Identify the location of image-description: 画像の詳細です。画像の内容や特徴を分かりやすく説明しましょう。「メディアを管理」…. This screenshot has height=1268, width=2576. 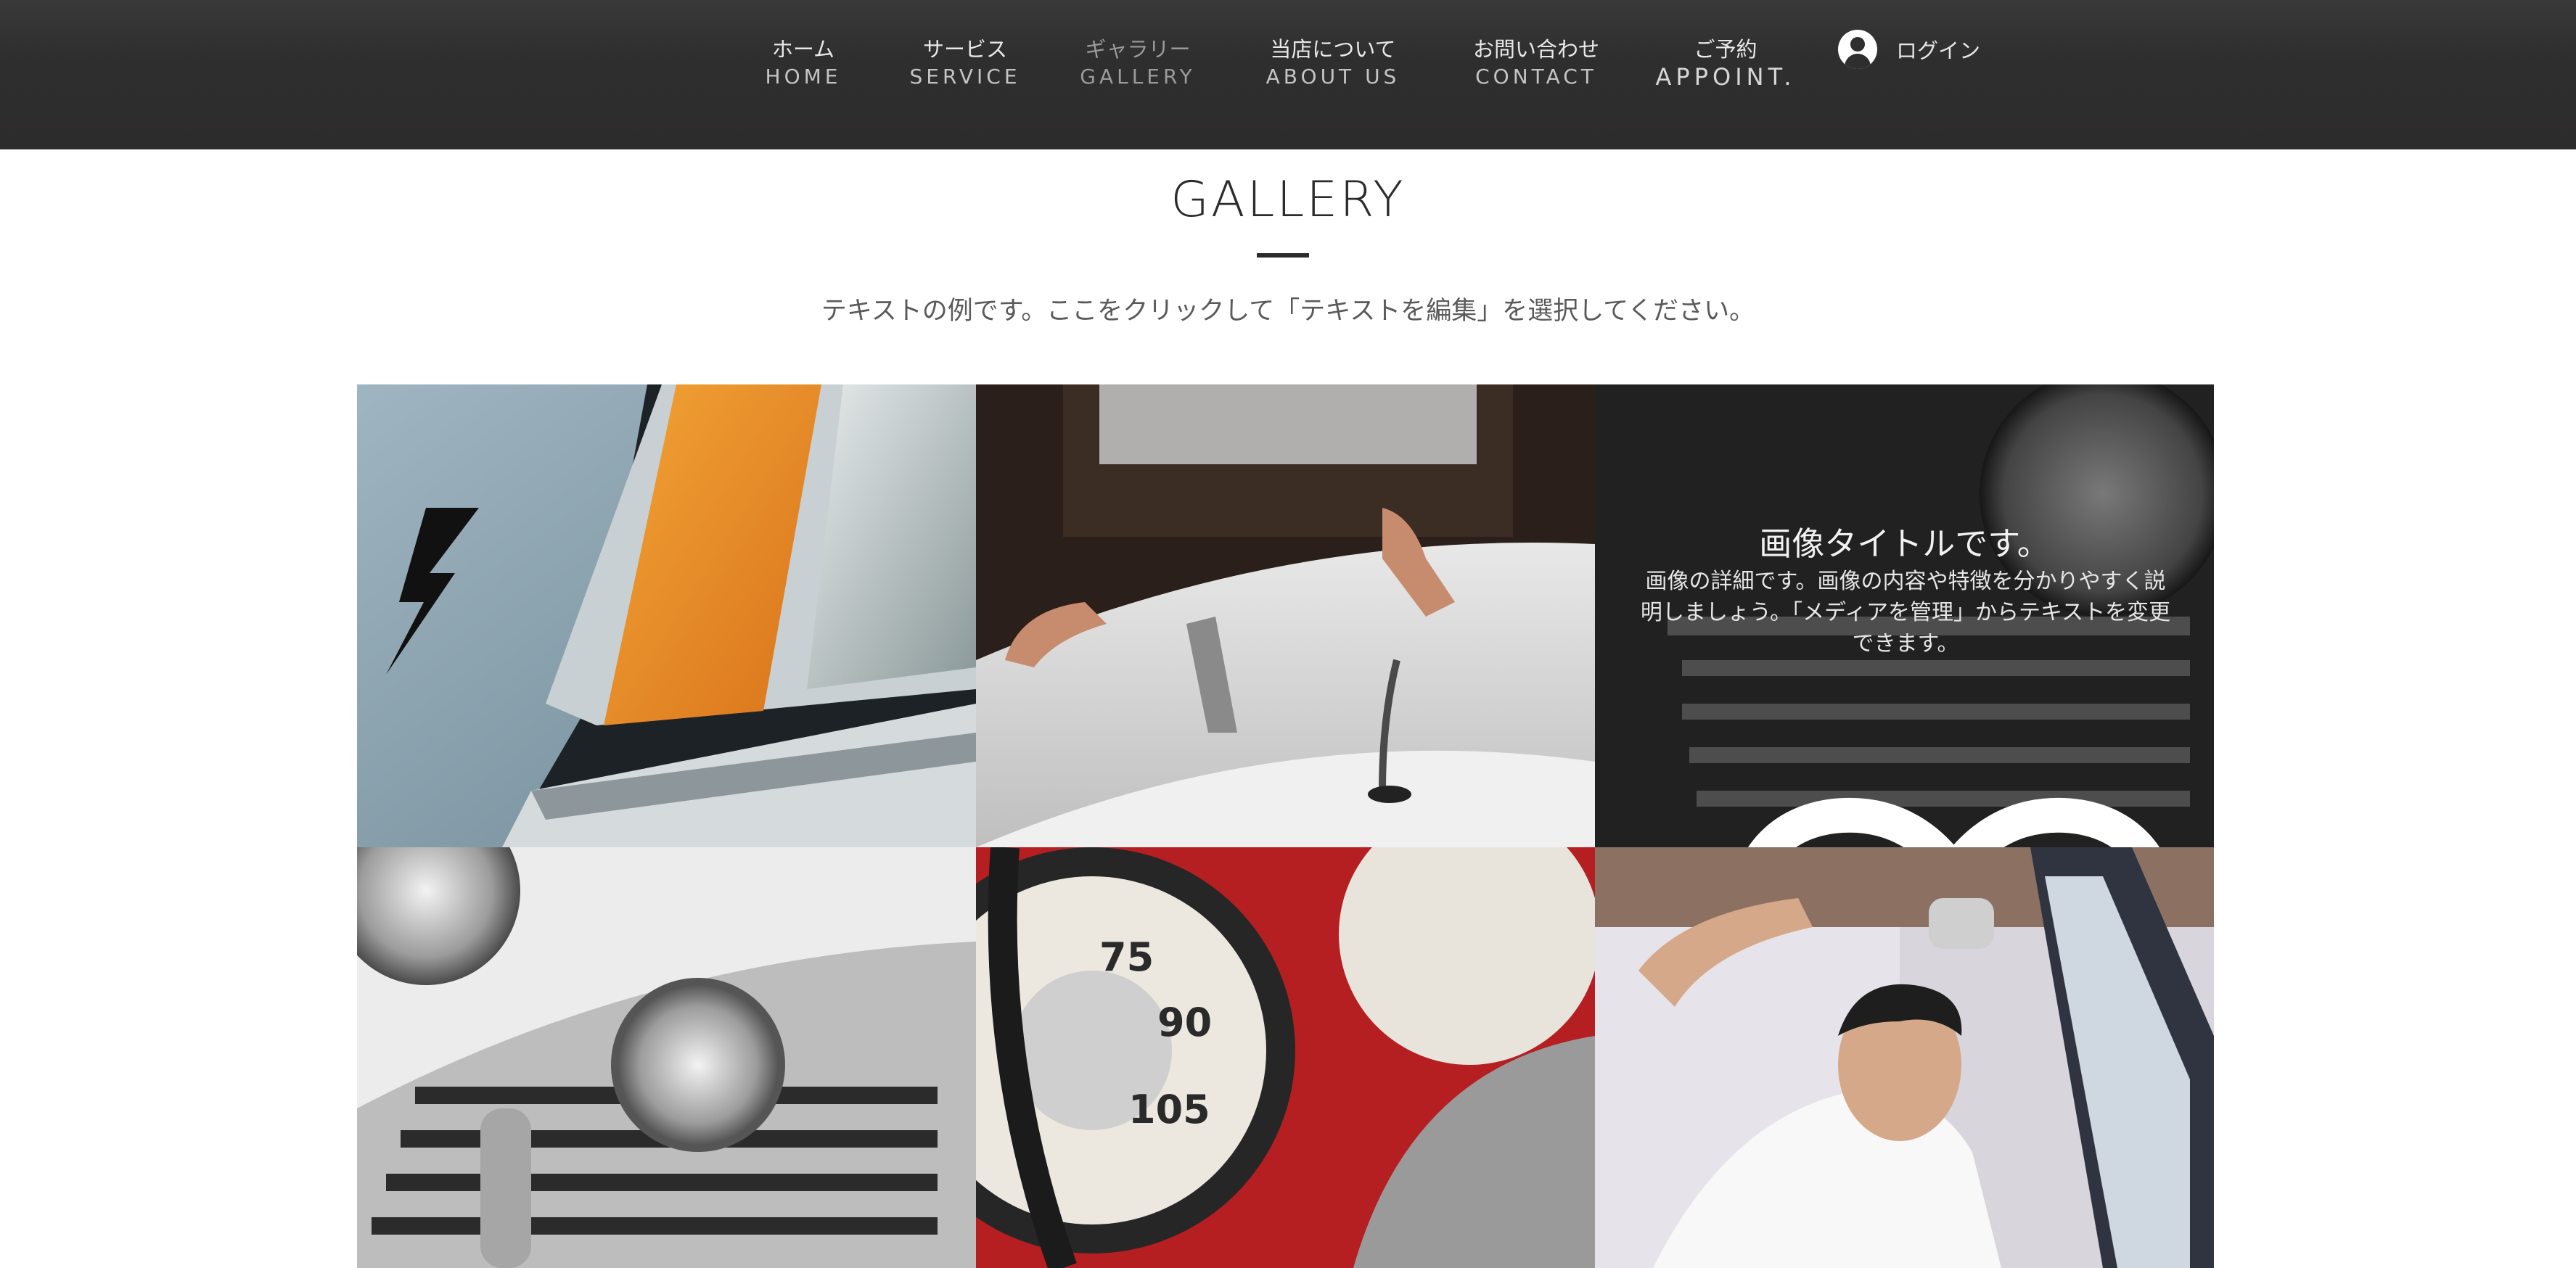
(1905, 612).